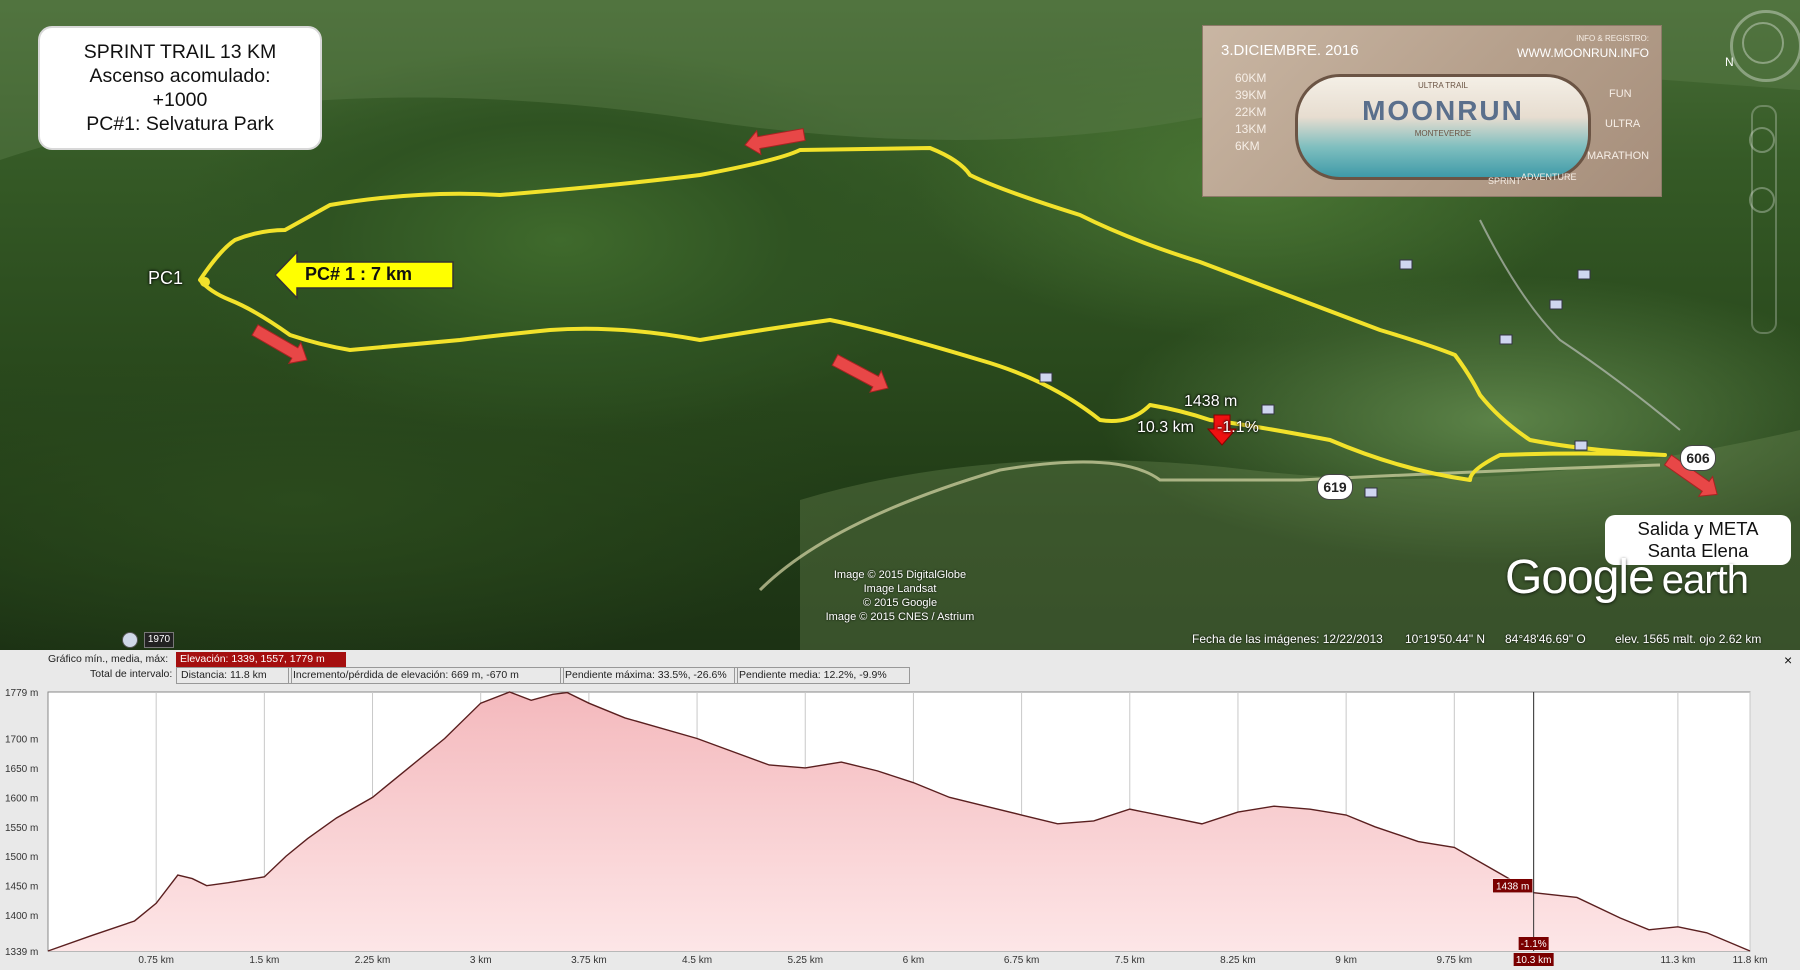 This screenshot has height=970, width=1800. Describe the element at coordinates (900, 617) in the screenshot. I see `copyright-line: Image © 2015 CNES / Astrium` at that location.